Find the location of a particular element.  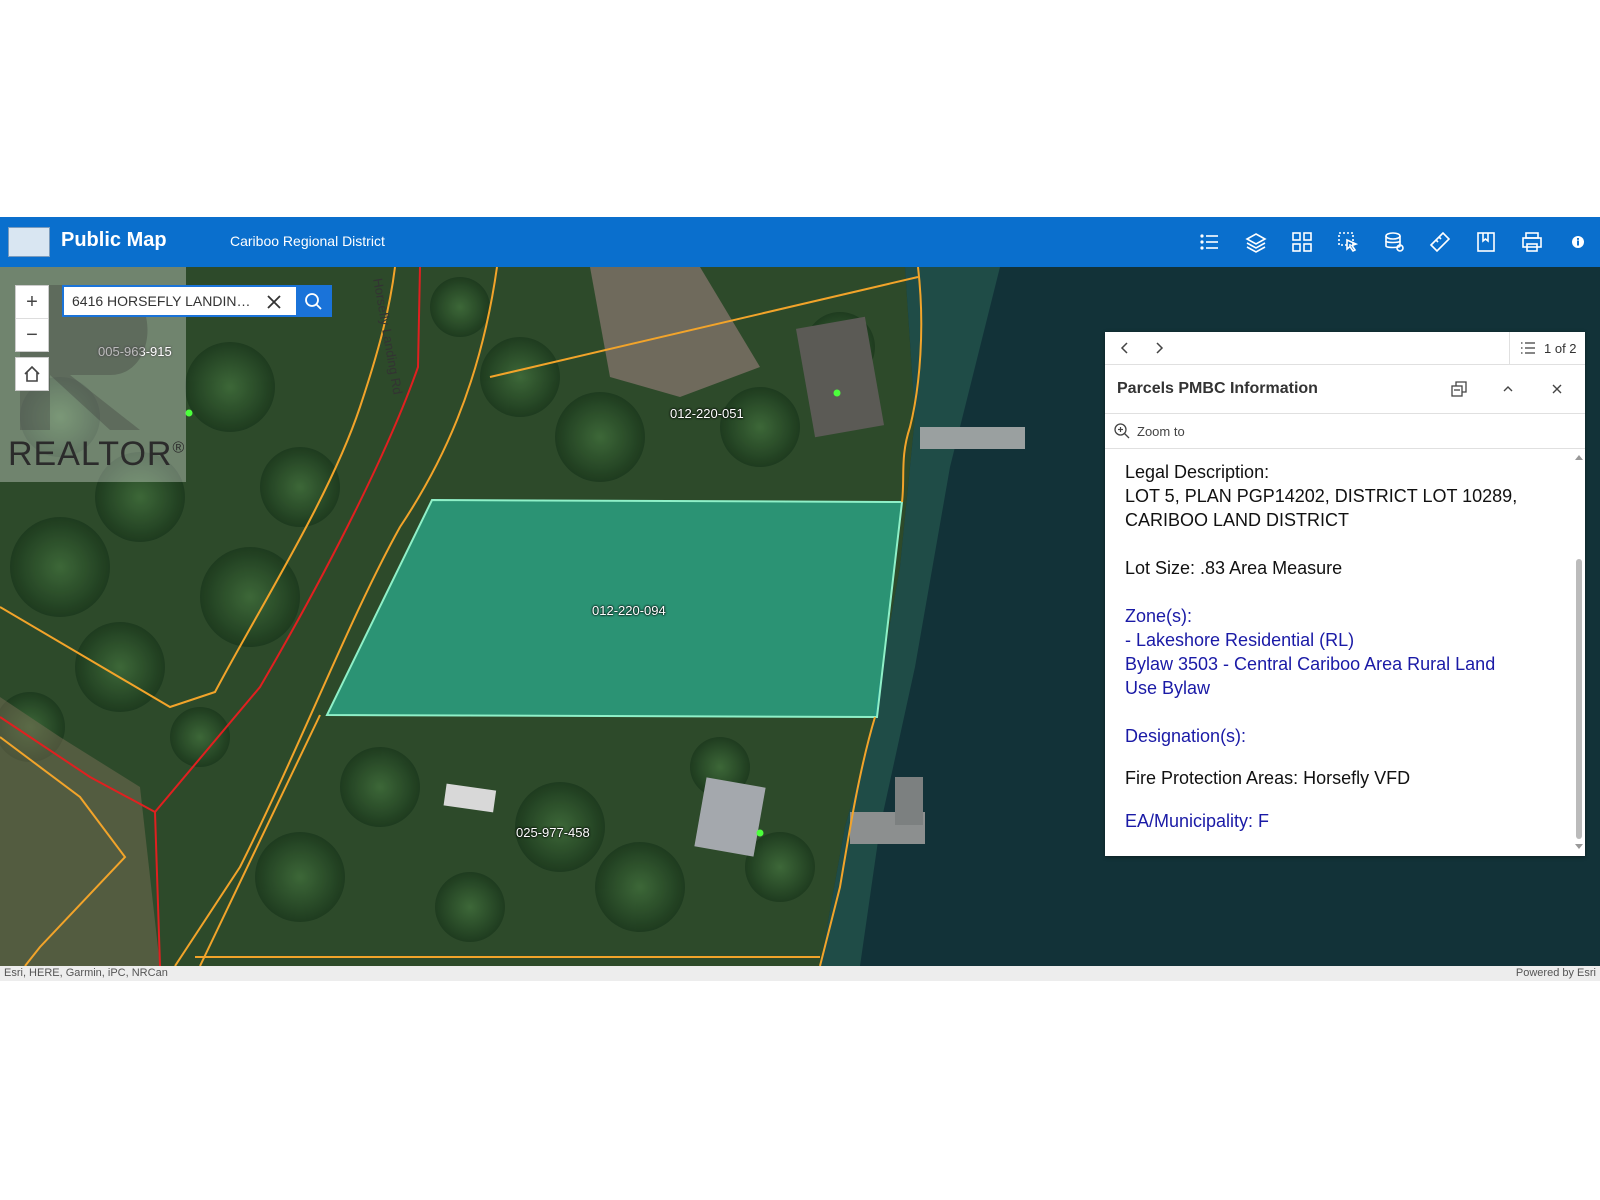

basemap-gallery-icon is located at coordinates (1302, 242).